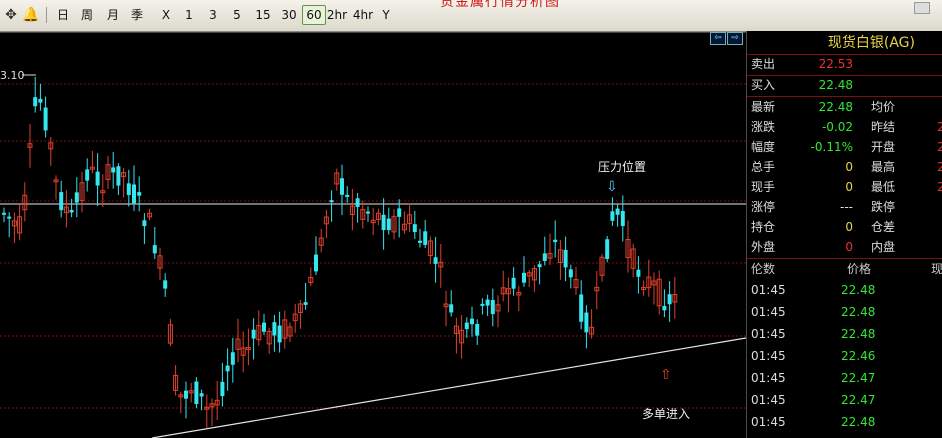 This screenshot has width=942, height=438. I want to click on period-60: 60, so click(314, 15).